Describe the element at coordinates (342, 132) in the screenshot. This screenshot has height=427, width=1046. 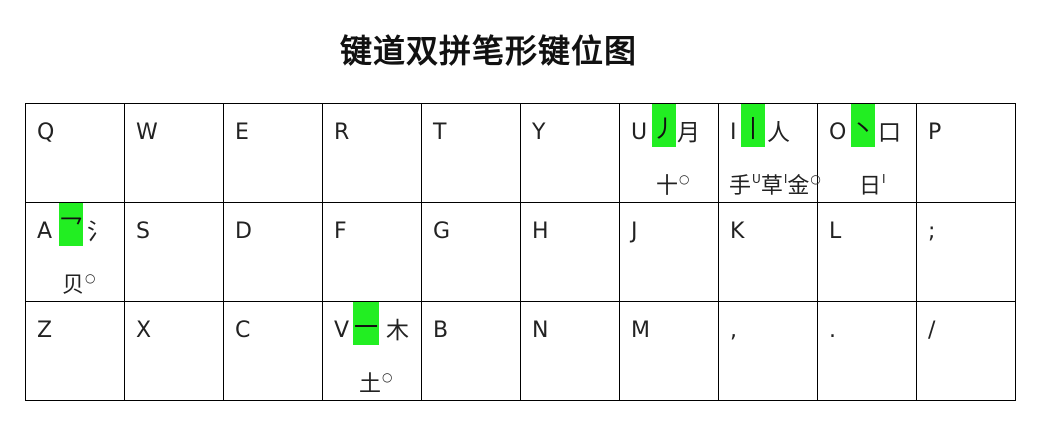
I see `key-letter: R` at that location.